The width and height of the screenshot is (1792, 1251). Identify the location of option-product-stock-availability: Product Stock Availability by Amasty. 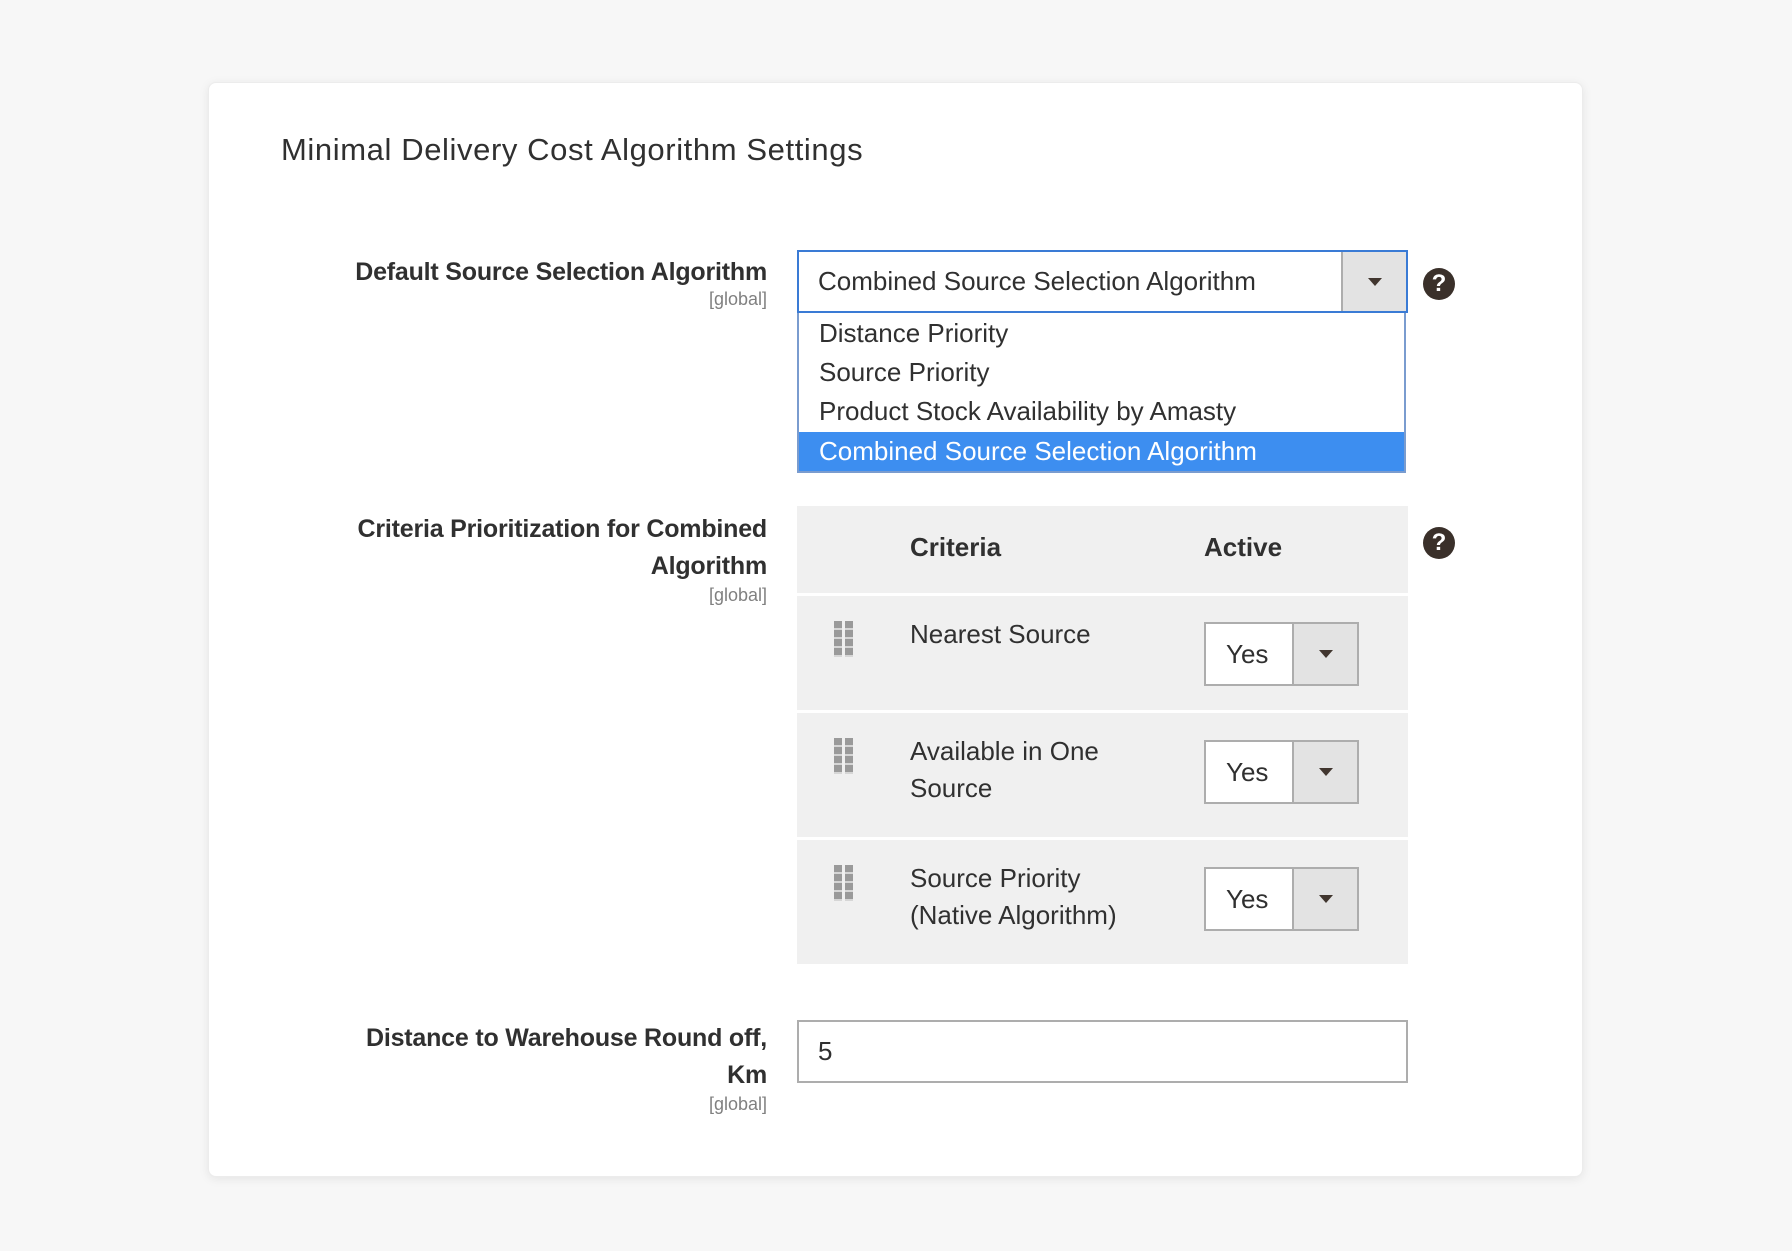
(1101, 411).